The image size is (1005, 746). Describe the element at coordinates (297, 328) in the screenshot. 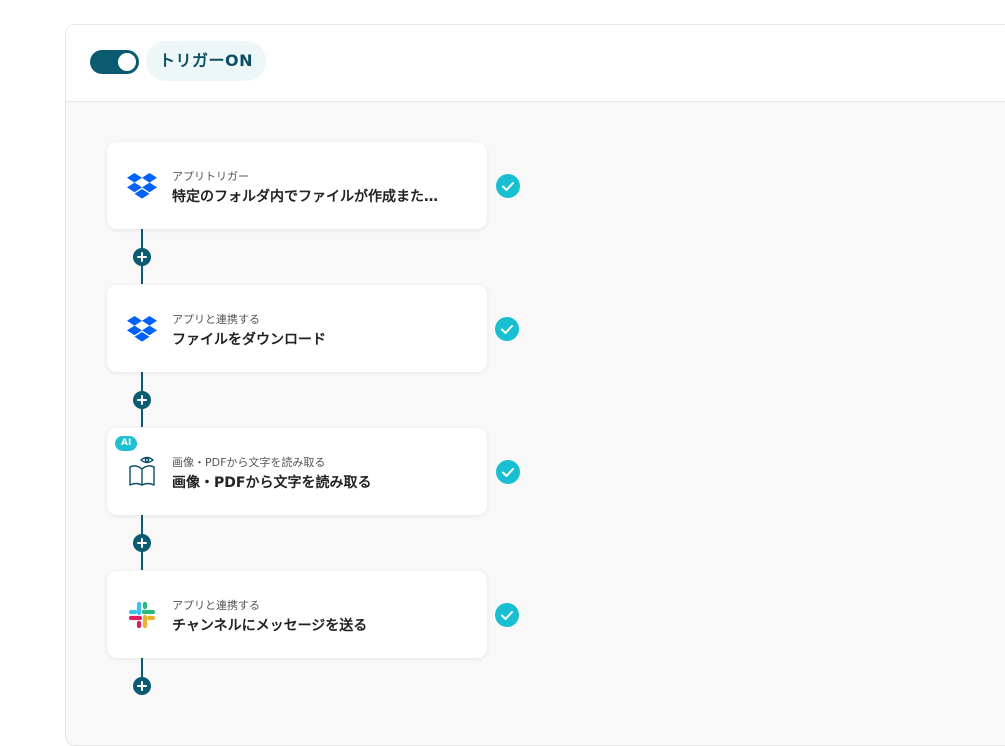

I see `flow-step-download: アプリと連携する ファイルをダウンロード` at that location.